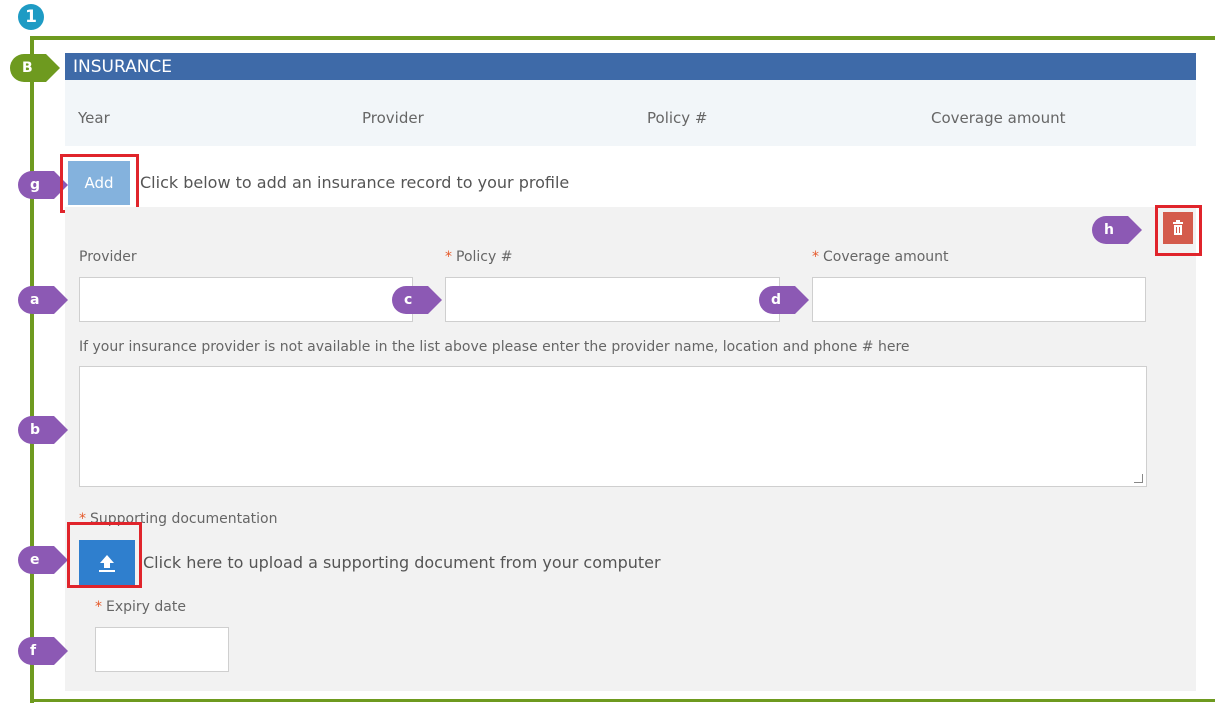 Image resolution: width=1215 pixels, height=703 pixels. What do you see at coordinates (979, 299) in the screenshot?
I see `coverage-amount-field` at bounding box center [979, 299].